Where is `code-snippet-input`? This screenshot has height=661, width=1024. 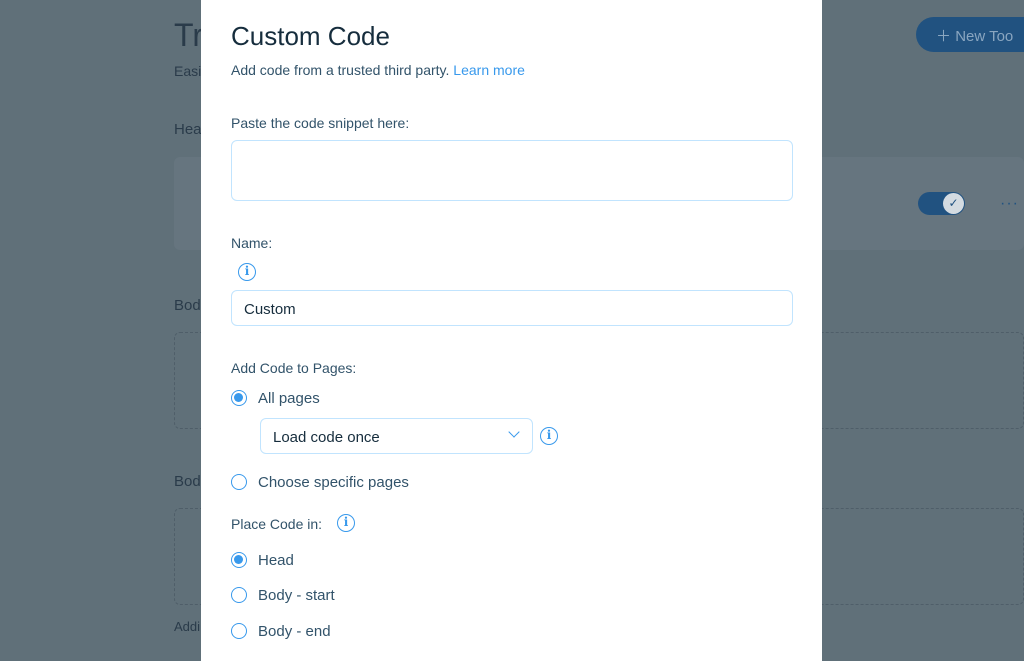
code-snippet-input is located at coordinates (512, 170).